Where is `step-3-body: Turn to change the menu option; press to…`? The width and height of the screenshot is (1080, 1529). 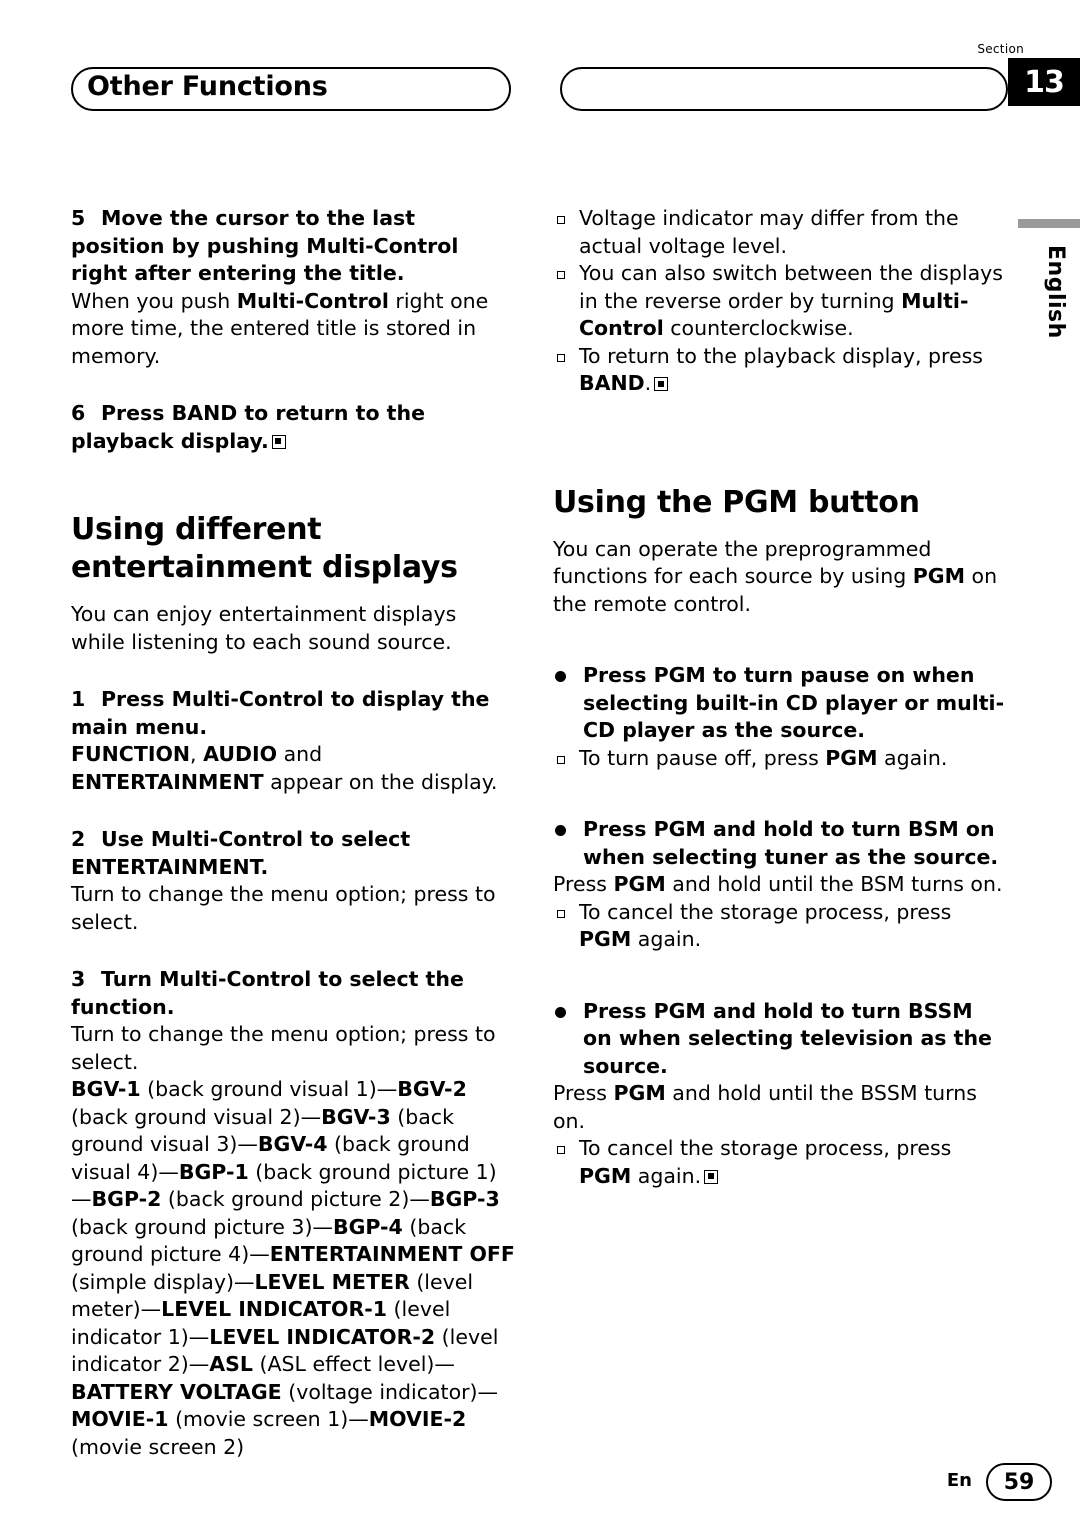 step-3-body: Turn to change the menu option; press to… is located at coordinates (283, 1048).